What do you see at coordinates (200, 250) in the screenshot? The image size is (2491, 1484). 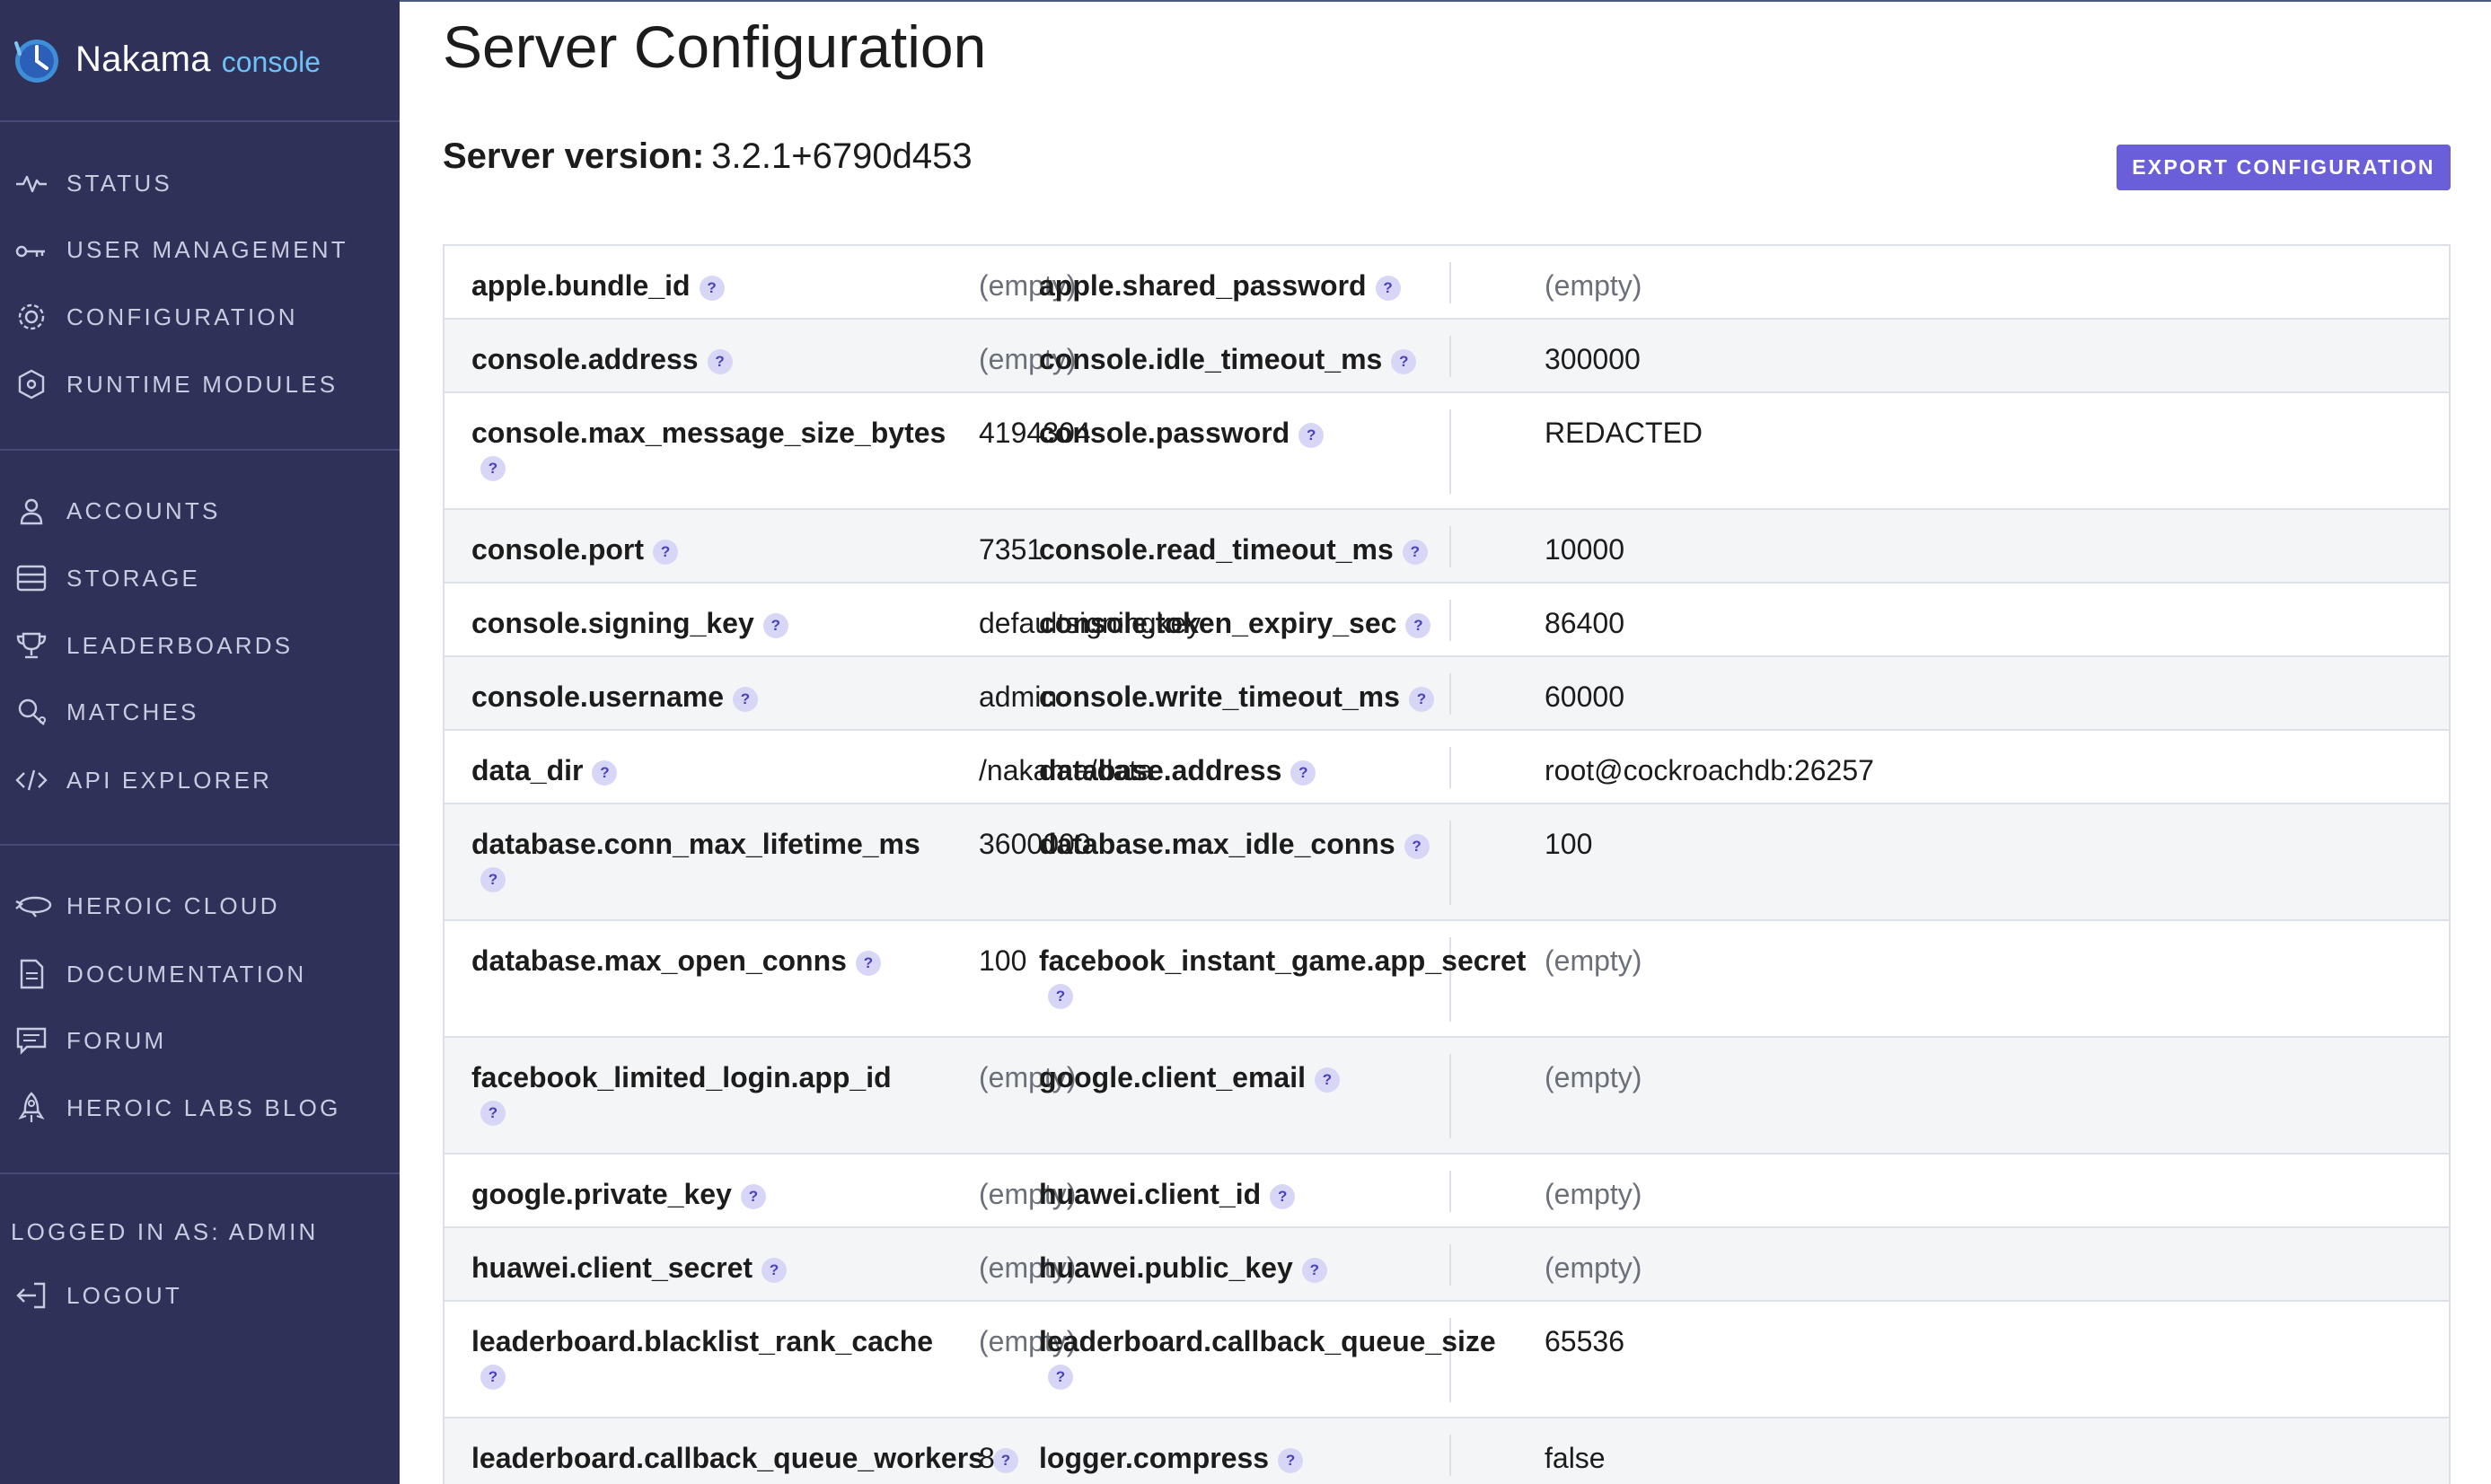 I see `sidebar-item-user-management: USER MANAGEMENT` at bounding box center [200, 250].